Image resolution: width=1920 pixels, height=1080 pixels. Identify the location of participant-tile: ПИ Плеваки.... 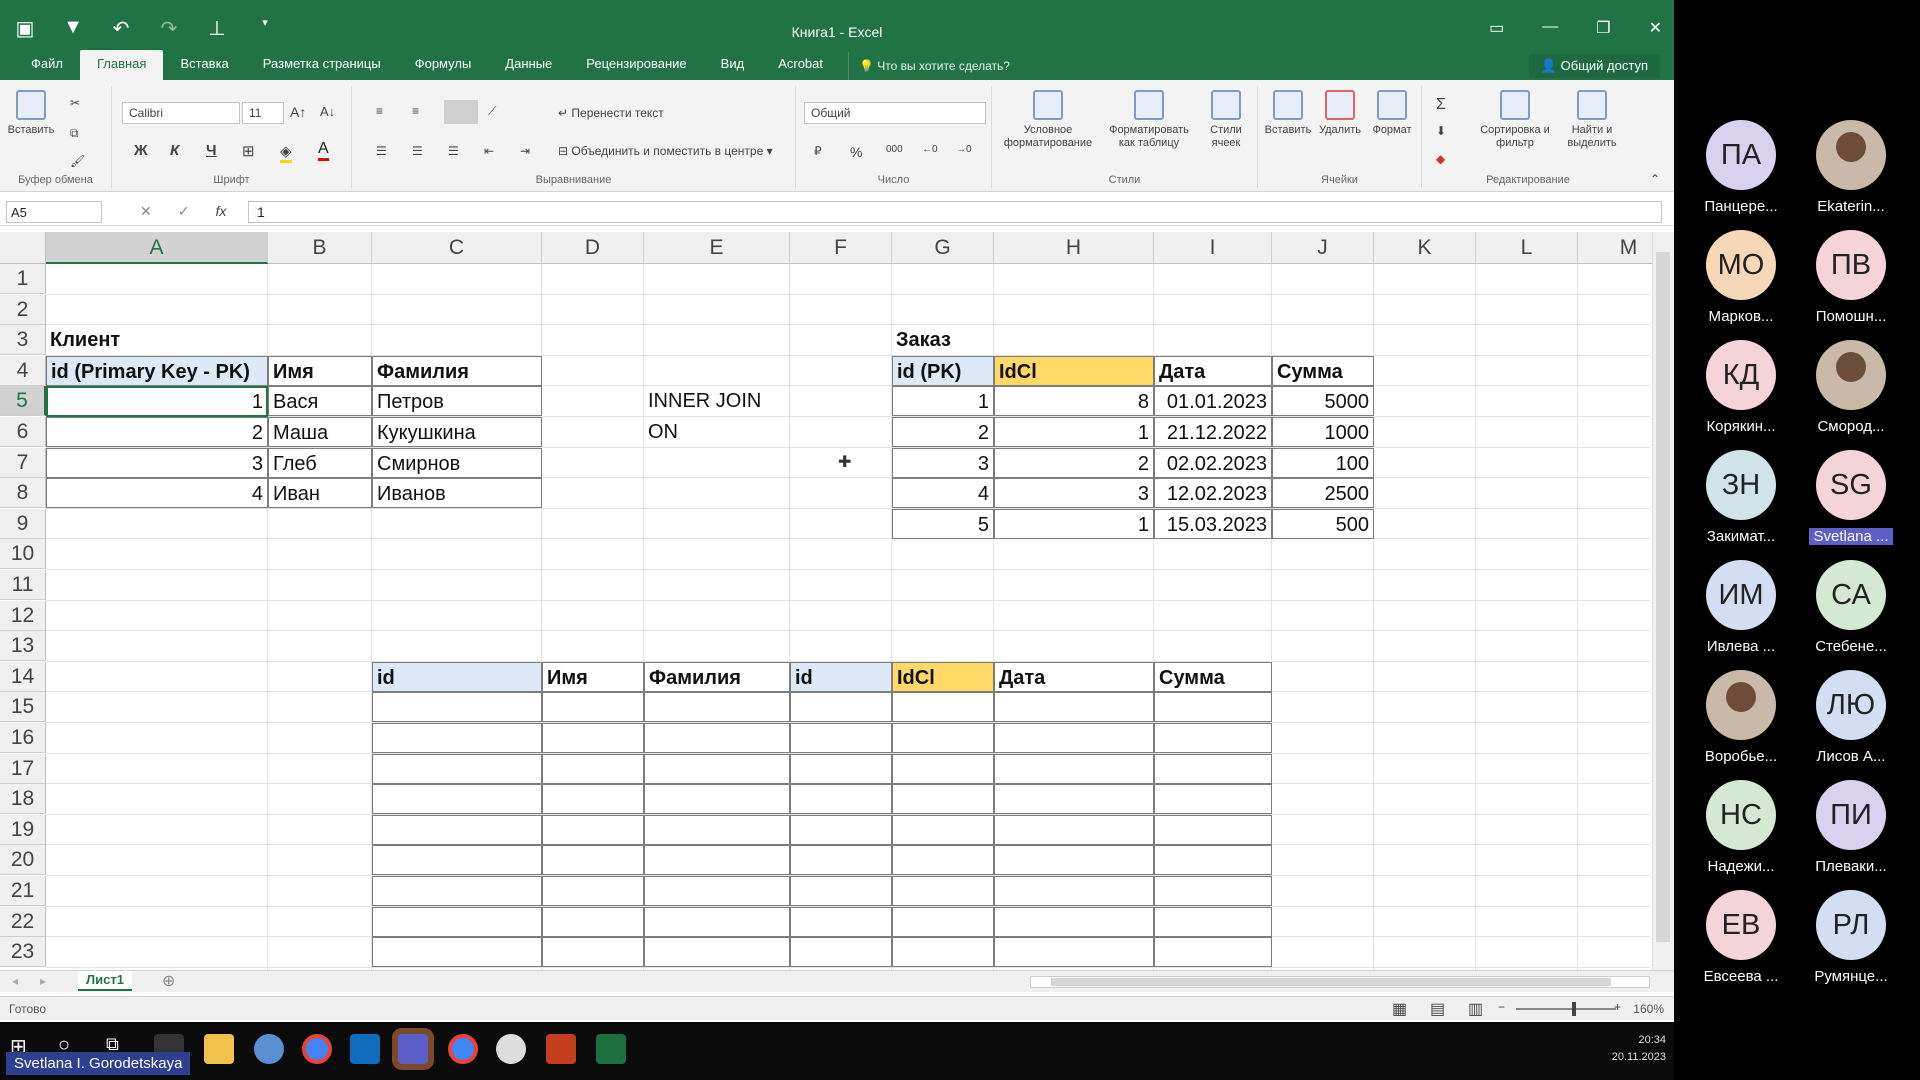
(1851, 827).